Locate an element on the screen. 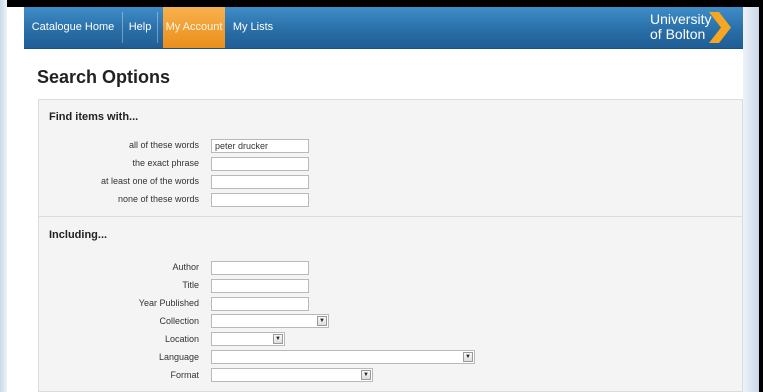 This screenshot has width=763, height=392. format-label: Format is located at coordinates (184, 375).